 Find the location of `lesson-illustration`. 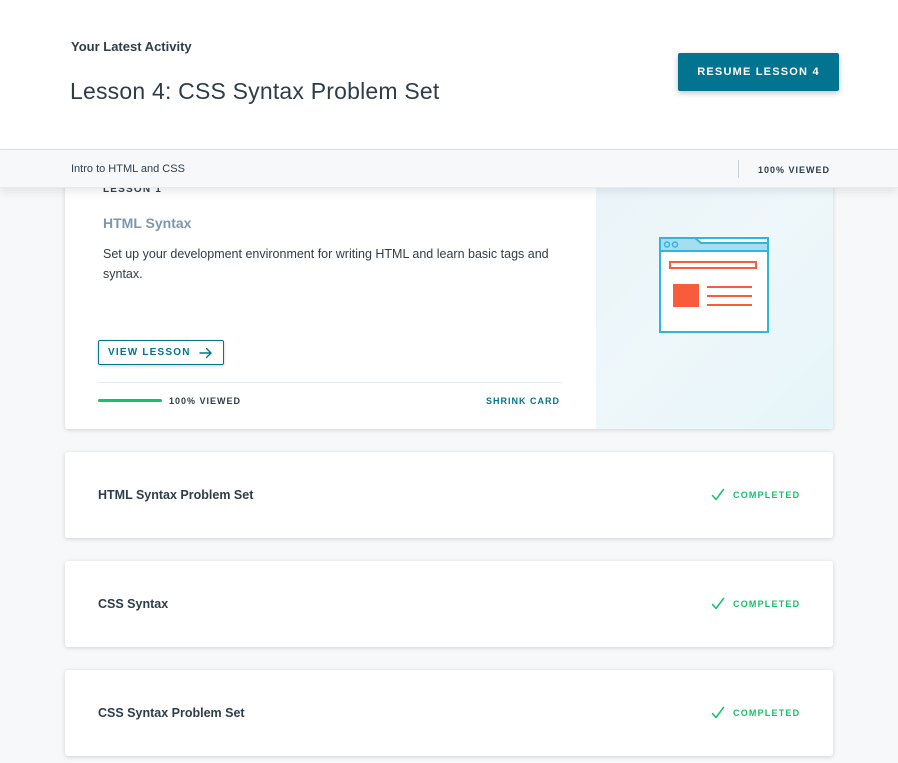

lesson-illustration is located at coordinates (714, 294).